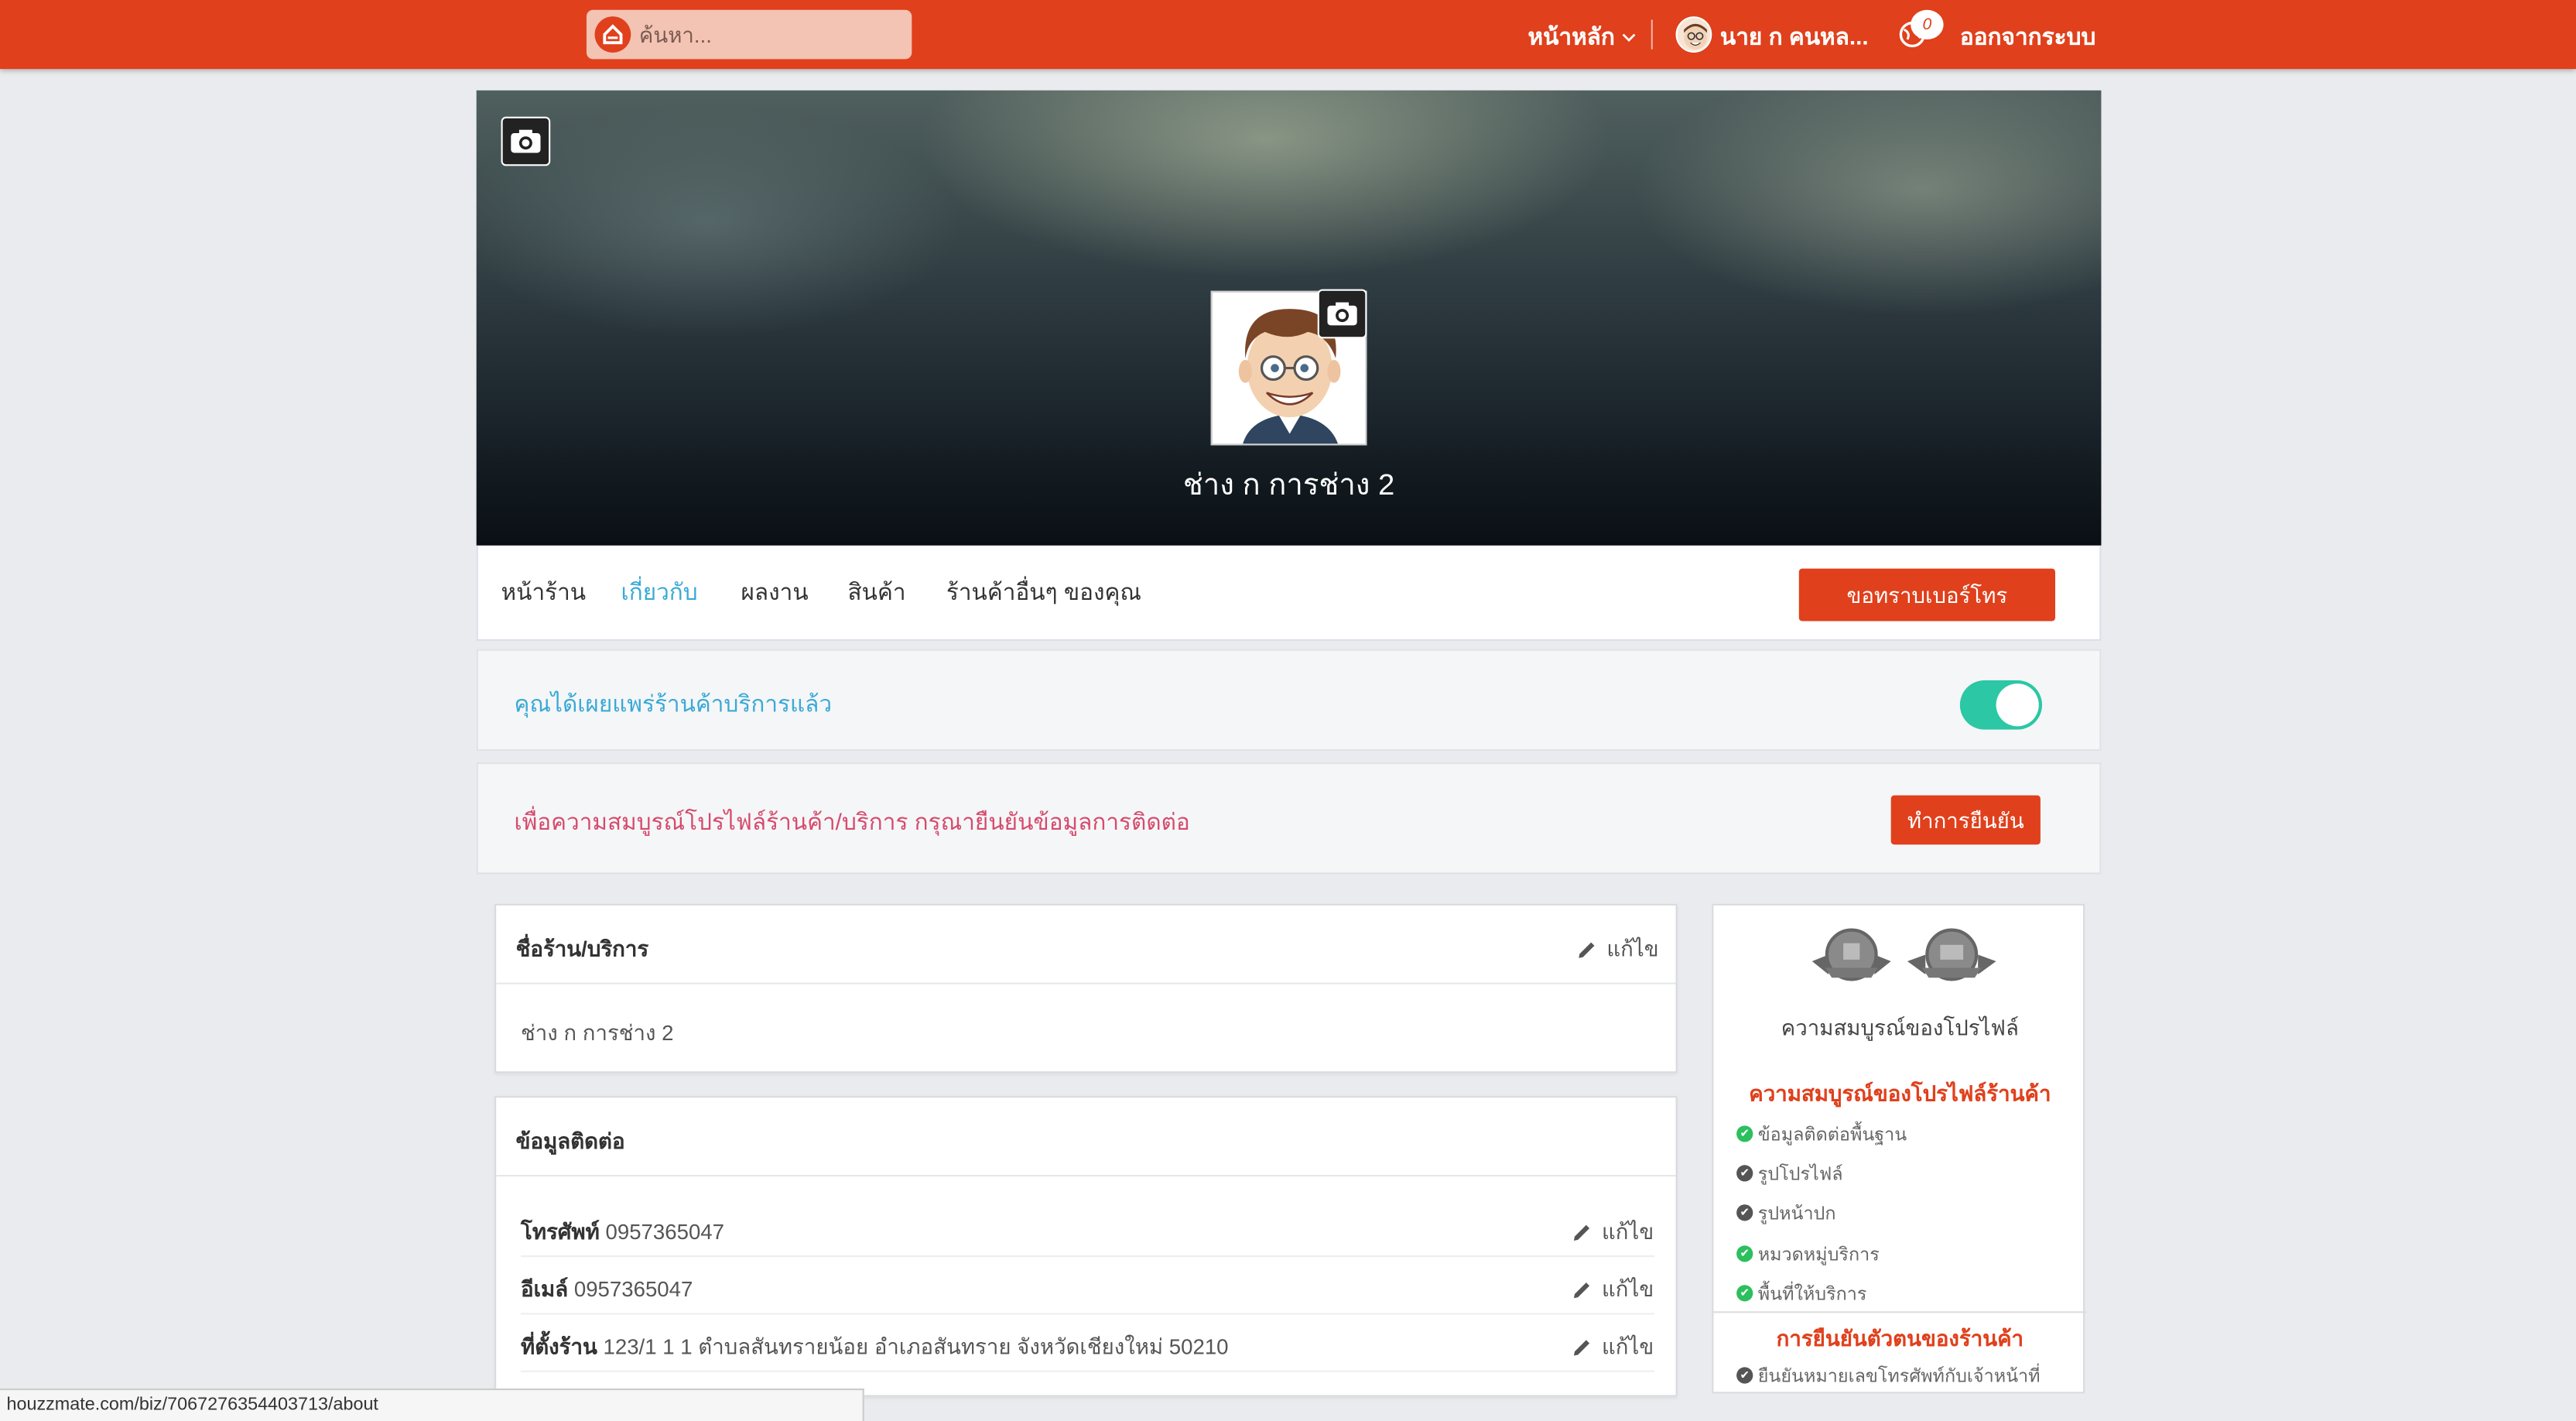 This screenshot has height=1421, width=2576. I want to click on tab-about: เกี่ยวกับ, so click(659, 593).